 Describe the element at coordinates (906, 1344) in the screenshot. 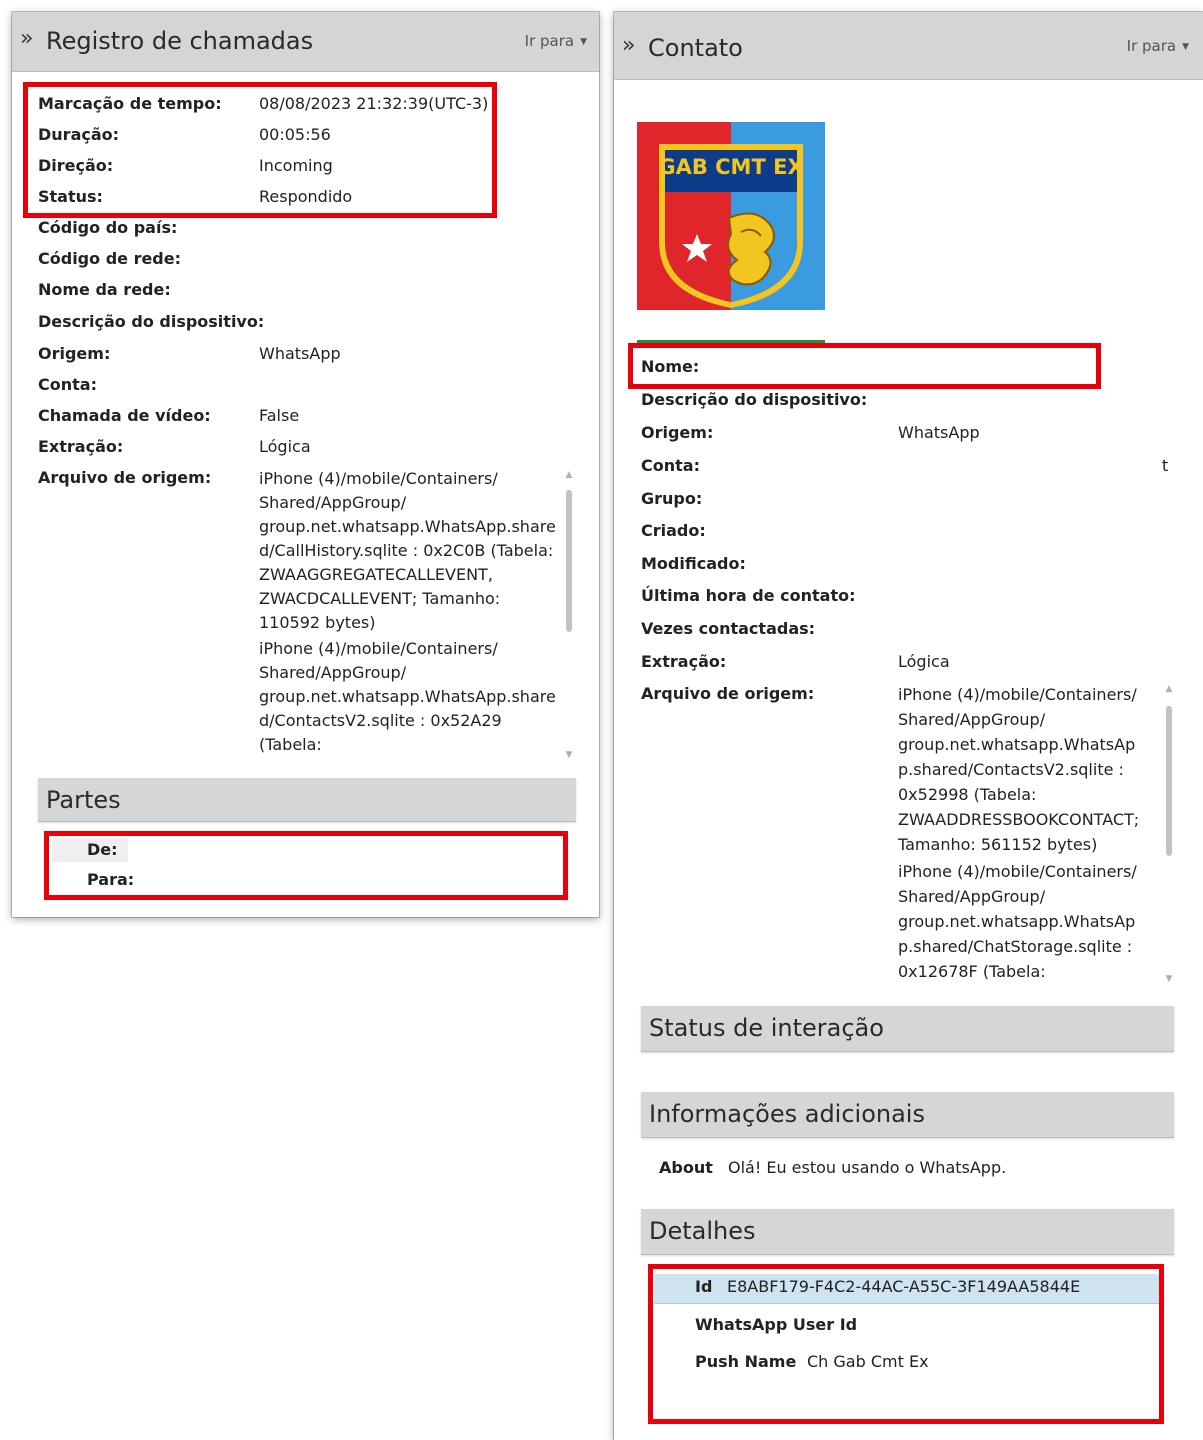

I see `highlight-details` at that location.